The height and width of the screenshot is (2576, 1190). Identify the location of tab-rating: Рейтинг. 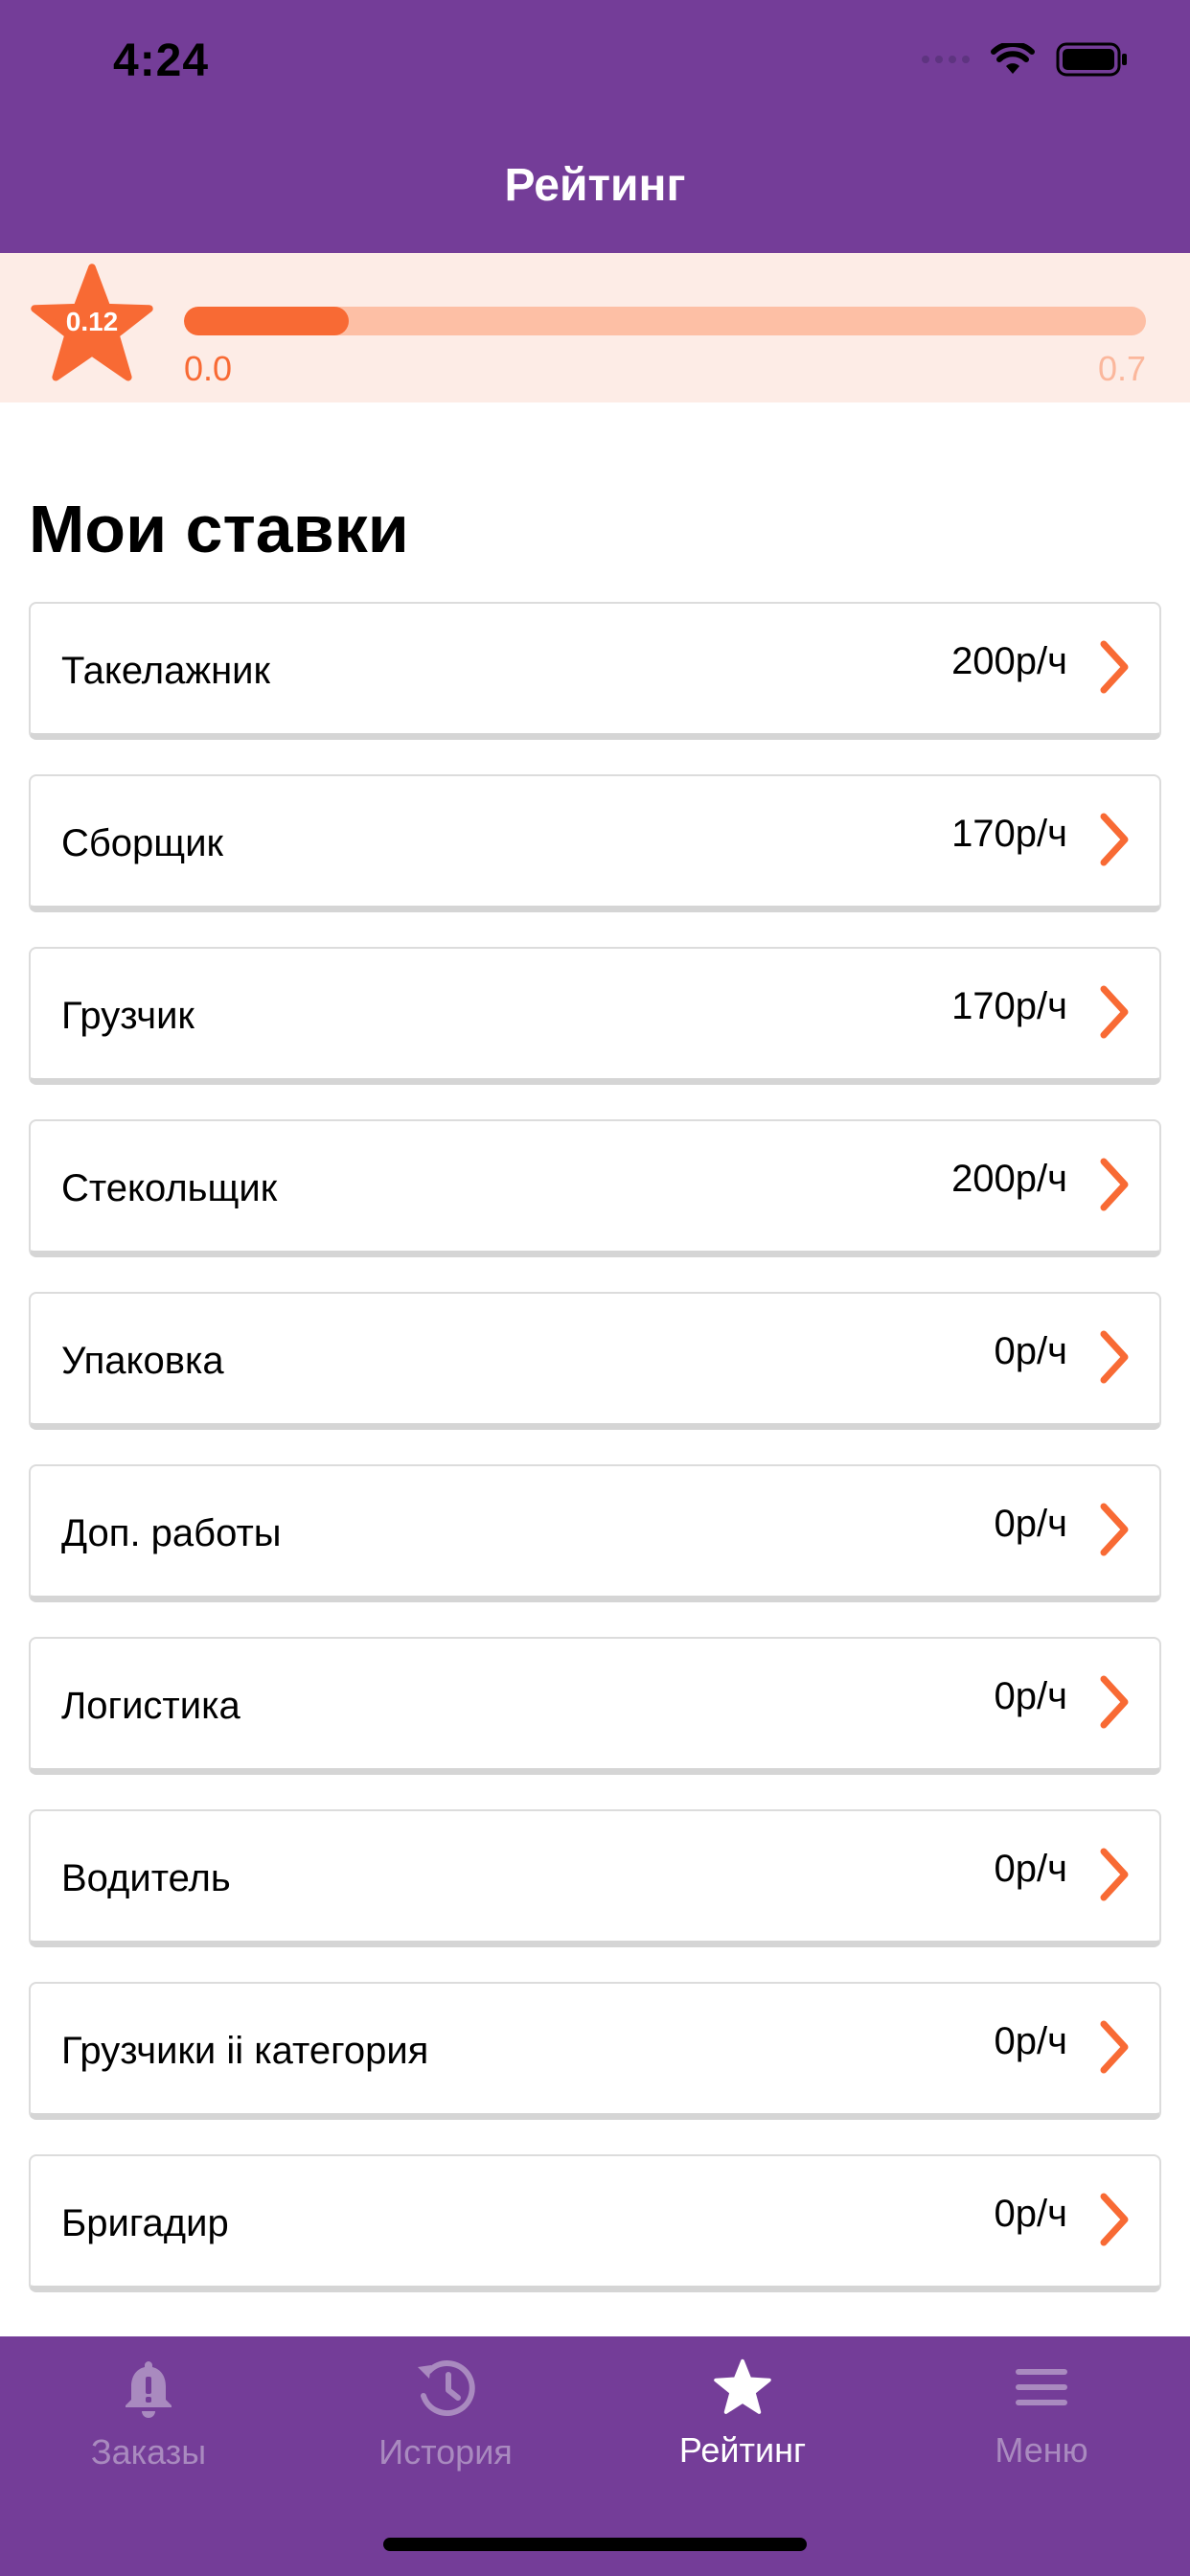
(743, 2429).